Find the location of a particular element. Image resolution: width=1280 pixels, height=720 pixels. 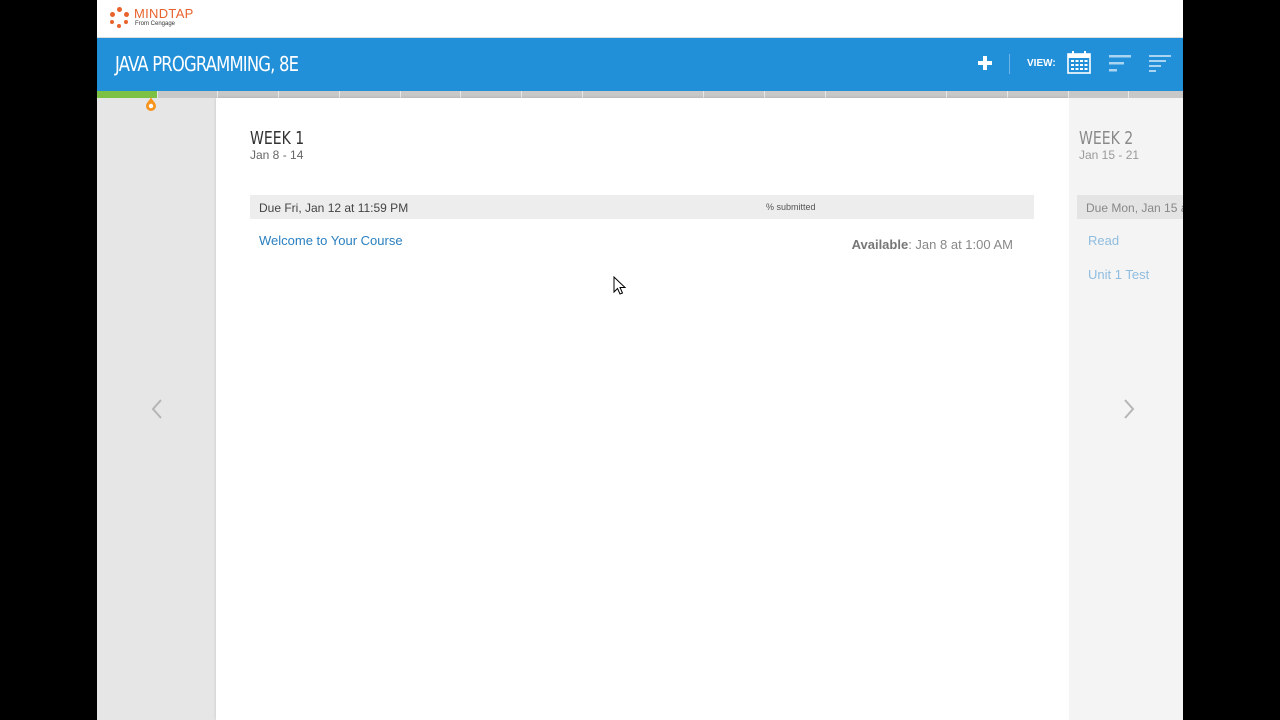

availability-text: Available: Jan 8 at 1:00 AM is located at coordinates (932, 244).